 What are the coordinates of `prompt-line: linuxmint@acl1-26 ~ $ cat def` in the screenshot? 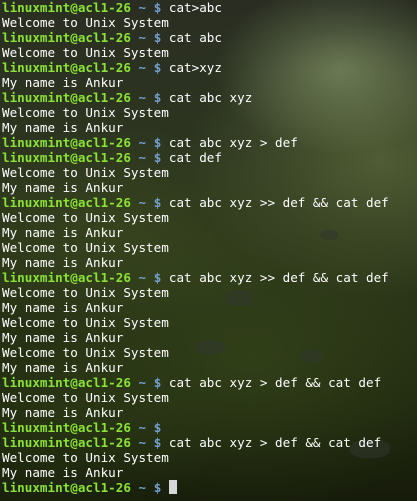 It's located at (209, 157).